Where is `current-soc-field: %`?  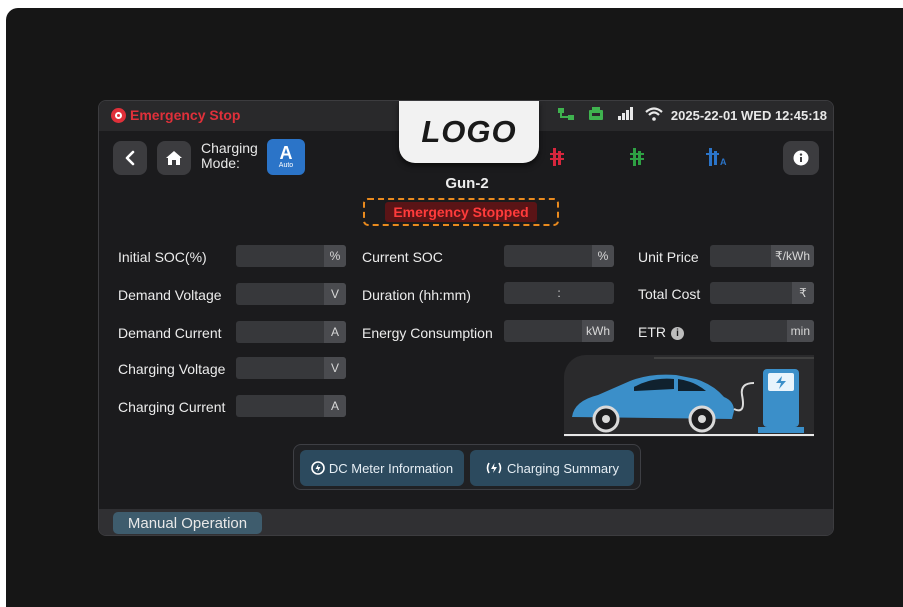
current-soc-field: % is located at coordinates (559, 256).